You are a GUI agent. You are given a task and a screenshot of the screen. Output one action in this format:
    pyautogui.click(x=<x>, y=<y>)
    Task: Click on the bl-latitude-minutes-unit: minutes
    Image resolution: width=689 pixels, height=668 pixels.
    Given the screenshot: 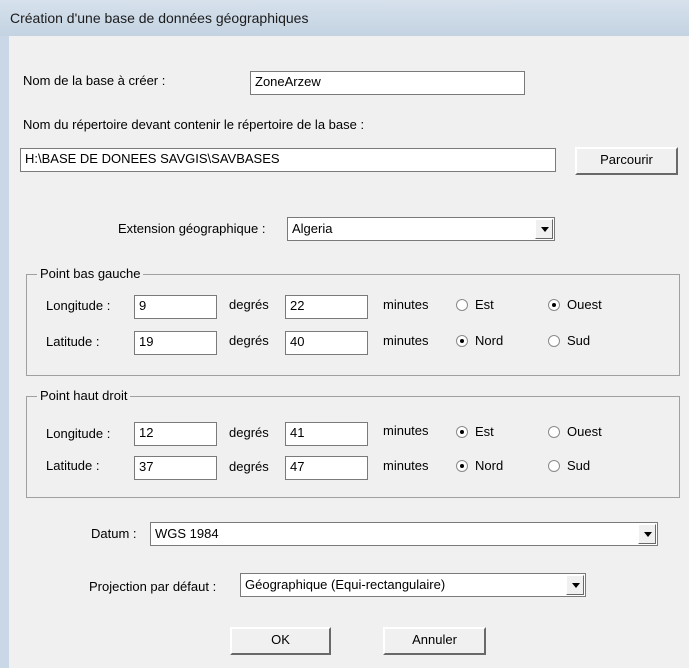 What is the action you would take?
    pyautogui.click(x=406, y=340)
    